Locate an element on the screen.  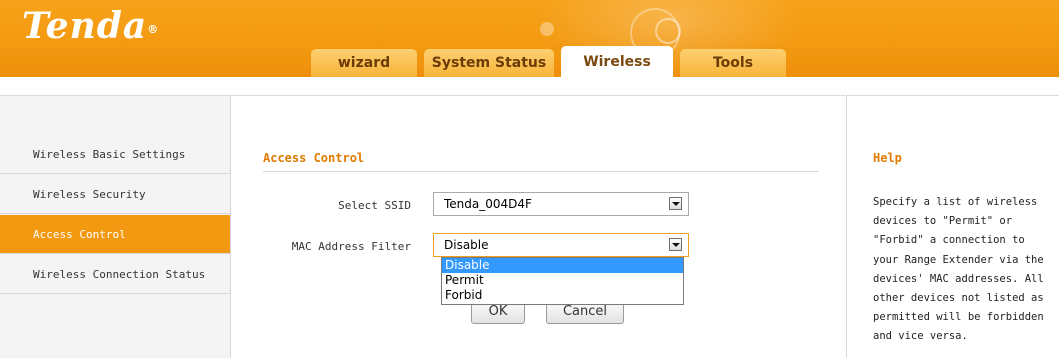
sidebar-item-access-control: Access Control is located at coordinates (115, 234).